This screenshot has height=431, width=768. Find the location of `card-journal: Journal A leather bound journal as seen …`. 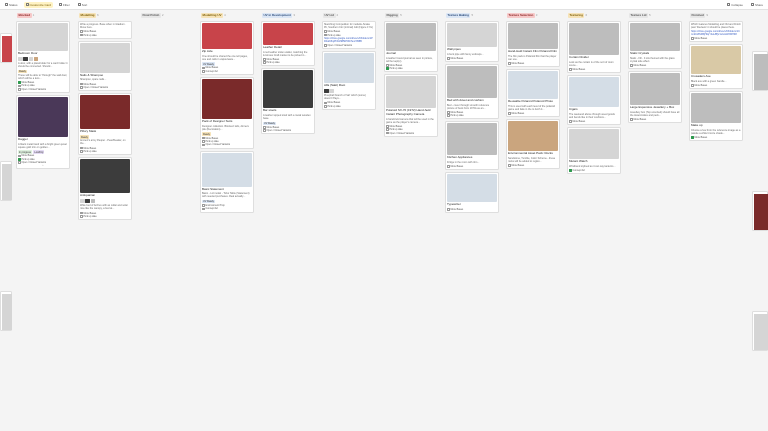

card-journal: Journal A leather bound journal as seen … is located at coordinates (411, 47).